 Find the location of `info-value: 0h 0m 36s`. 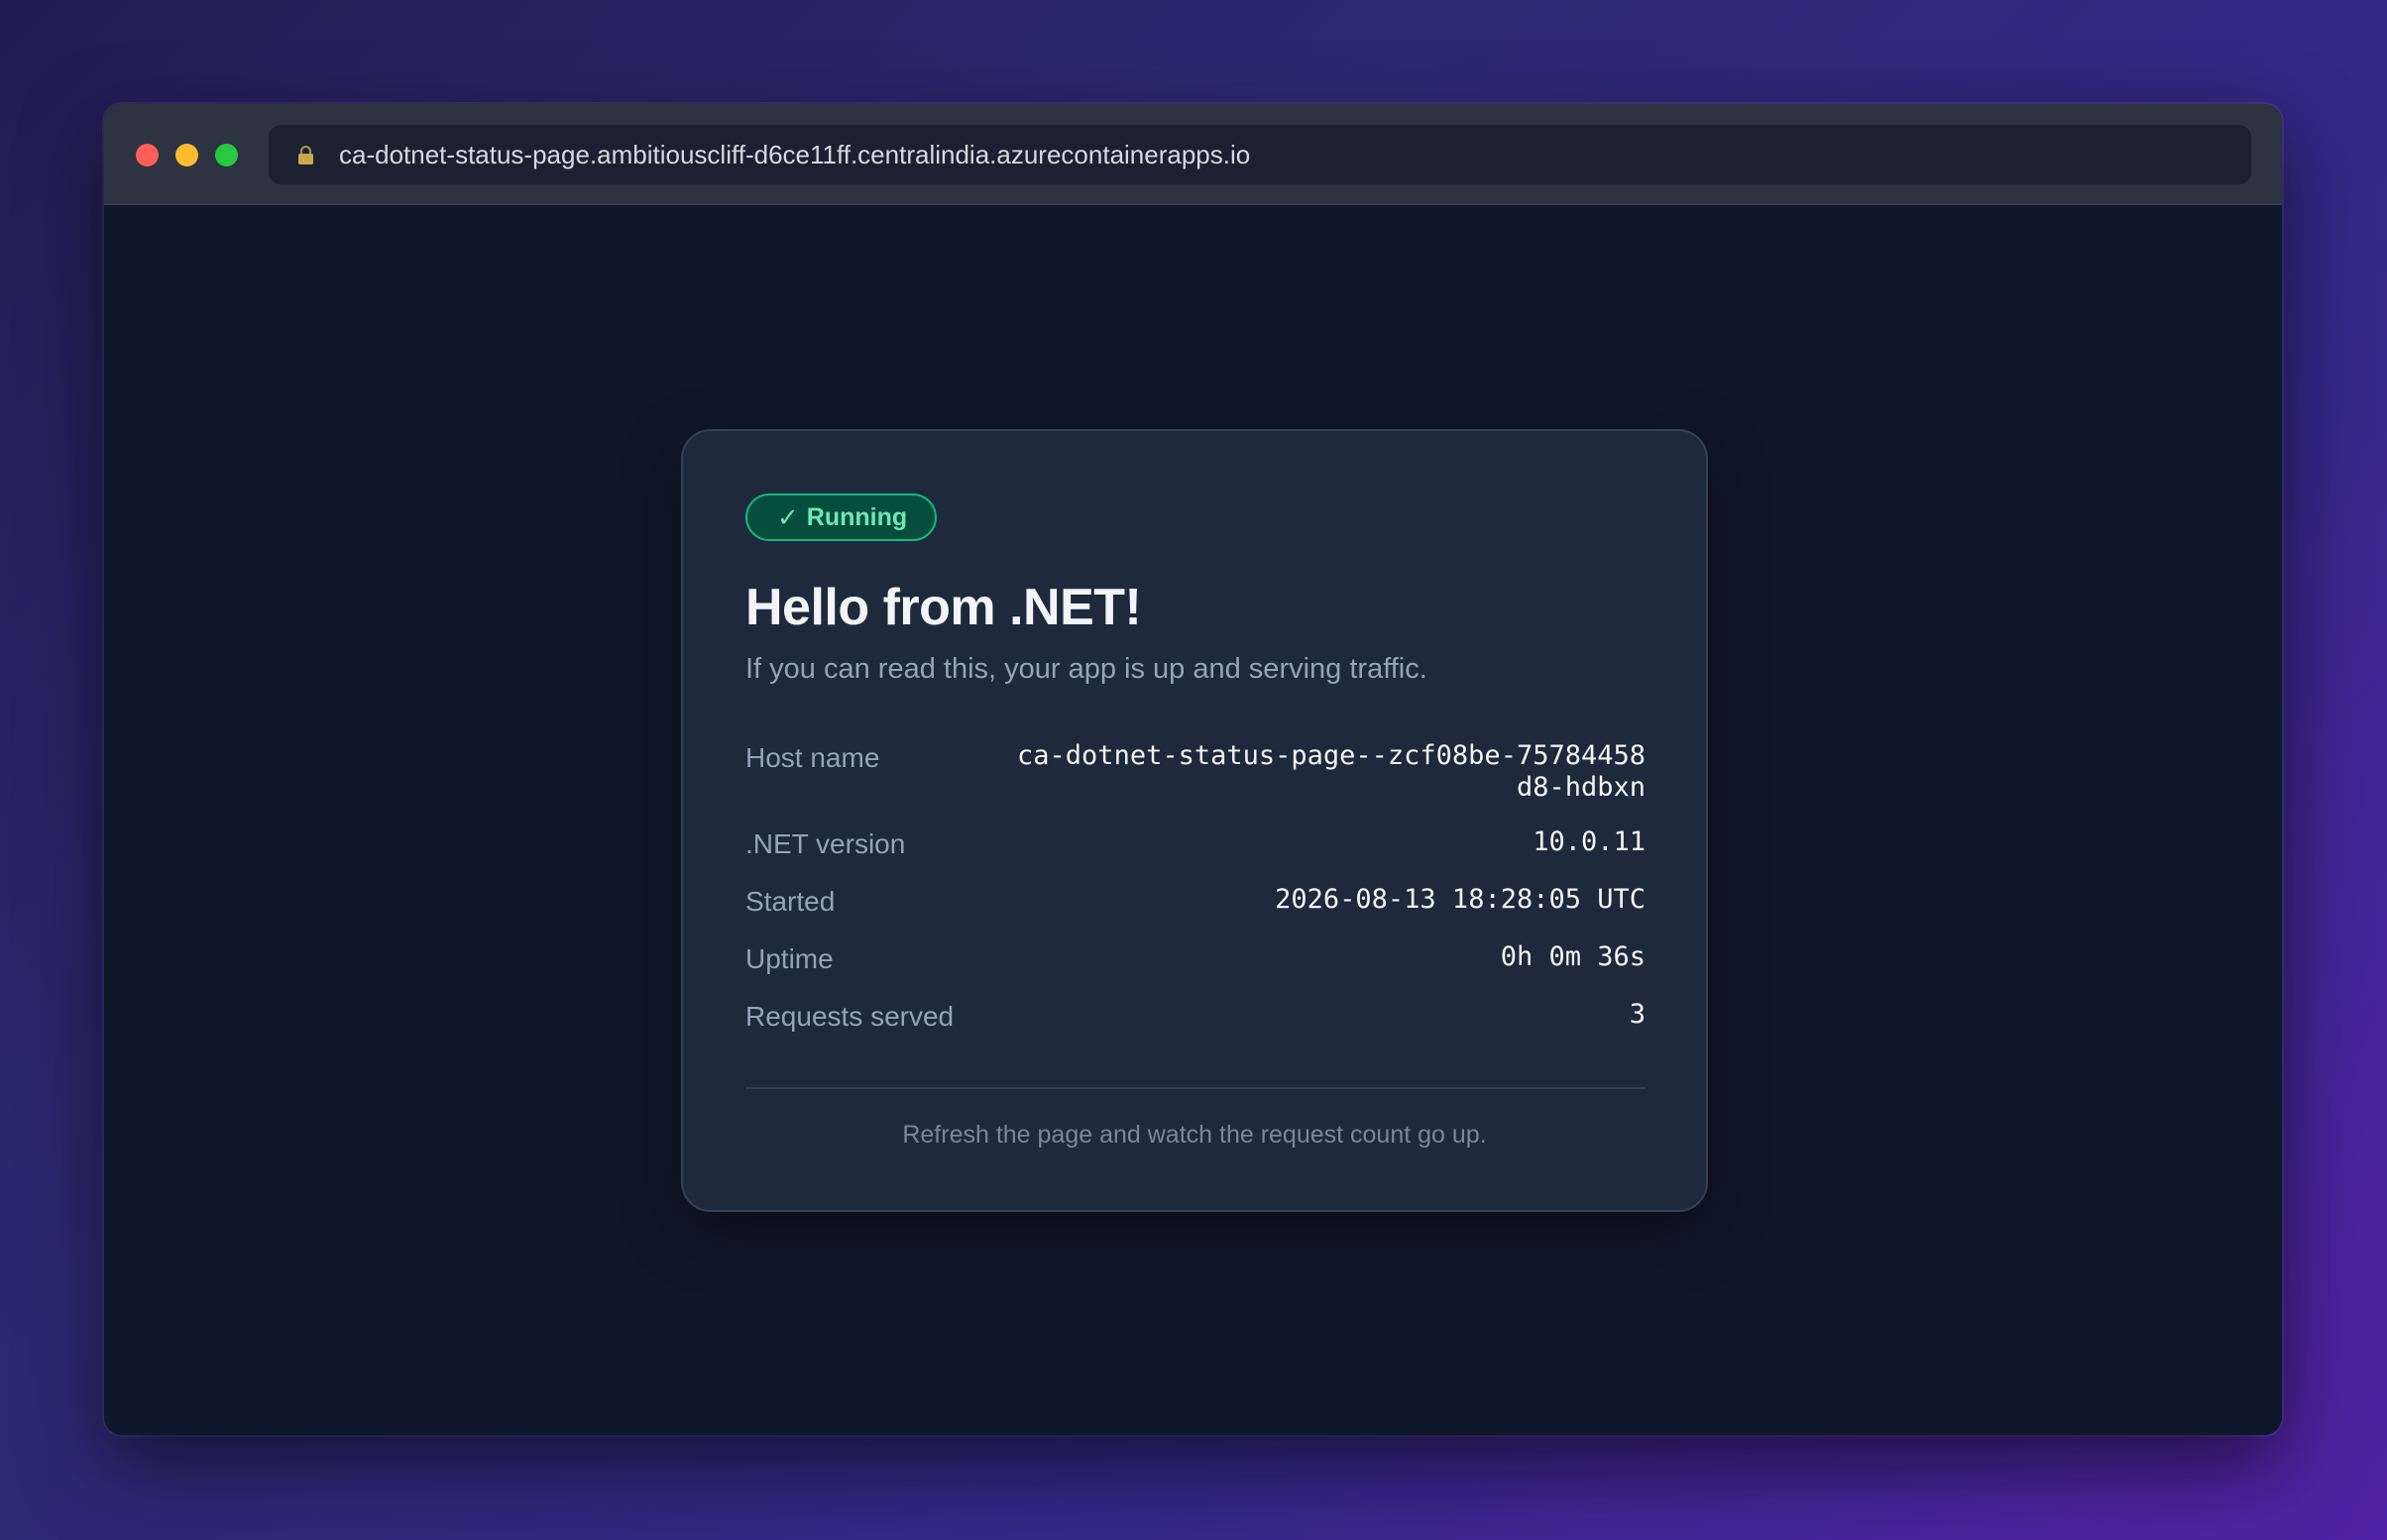

info-value: 0h 0m 36s is located at coordinates (1573, 956).